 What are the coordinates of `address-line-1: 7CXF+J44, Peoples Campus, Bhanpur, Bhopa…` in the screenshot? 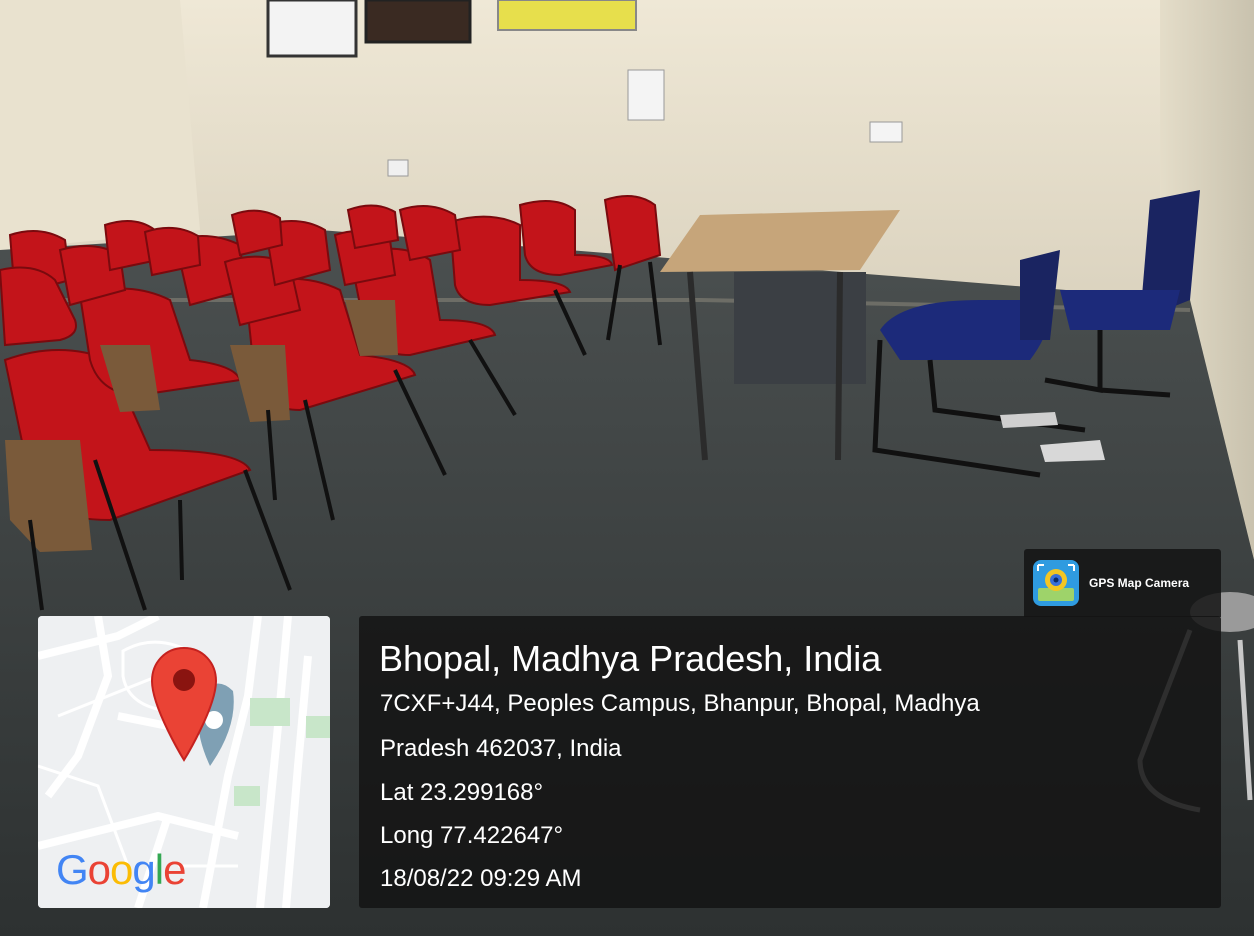 It's located at (680, 703).